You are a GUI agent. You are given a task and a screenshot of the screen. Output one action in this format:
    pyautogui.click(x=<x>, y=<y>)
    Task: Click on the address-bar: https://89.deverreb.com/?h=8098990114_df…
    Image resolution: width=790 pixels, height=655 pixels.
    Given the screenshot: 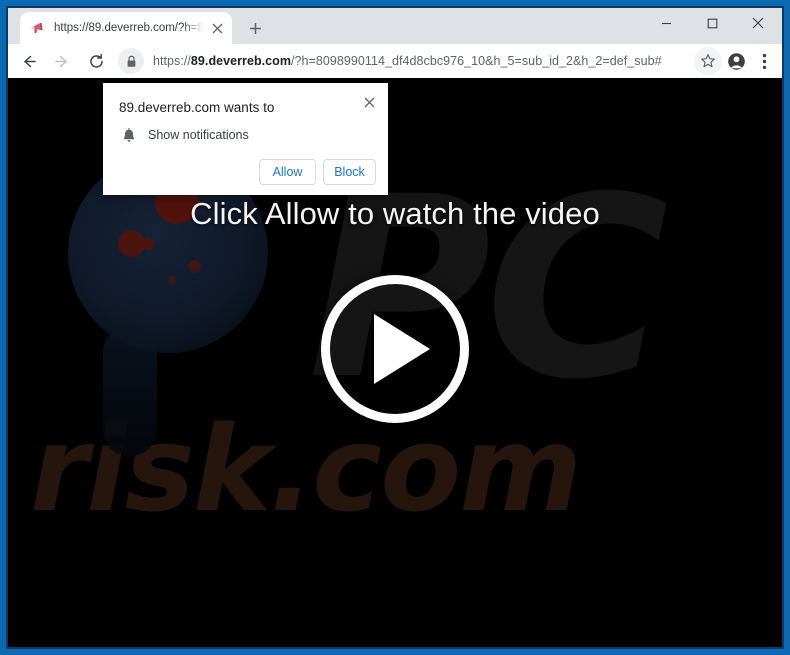 What is the action you would take?
    pyautogui.click(x=404, y=61)
    